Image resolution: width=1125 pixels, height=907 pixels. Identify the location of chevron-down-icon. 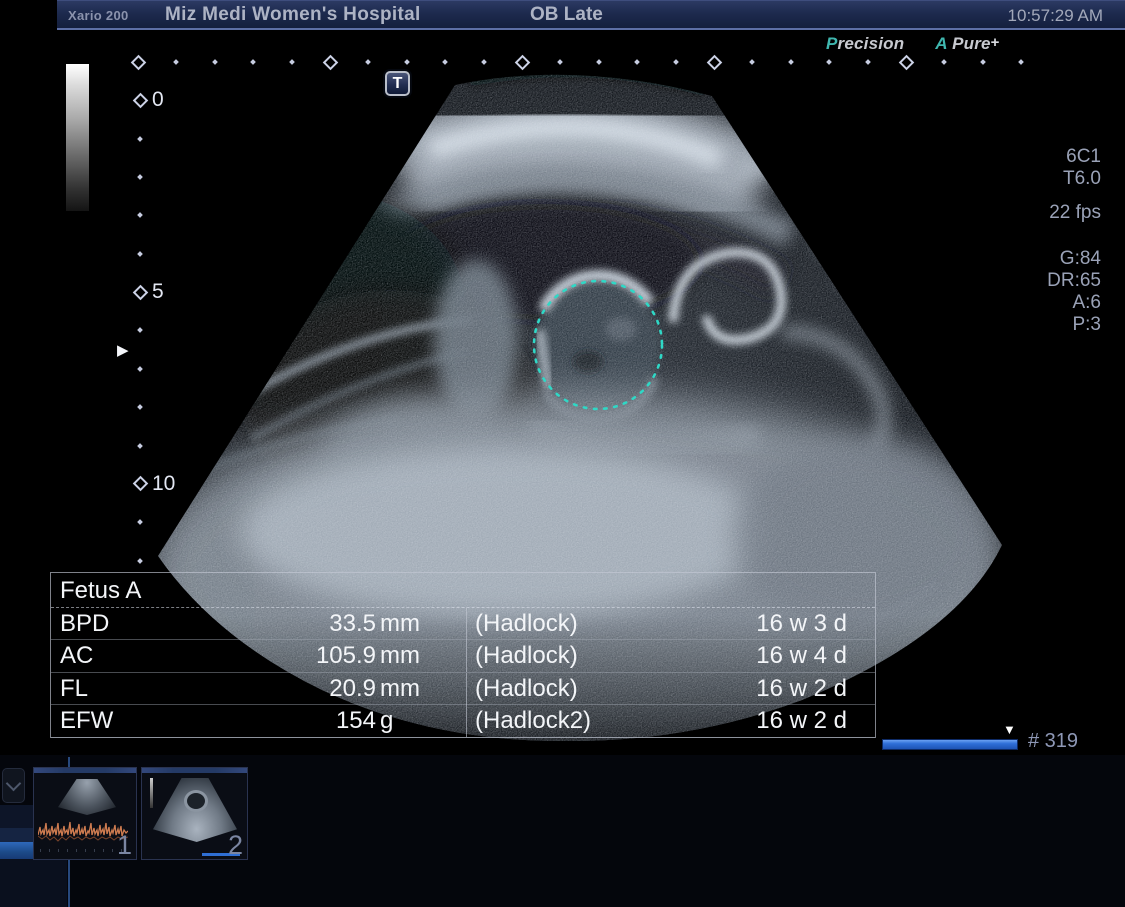
(13, 783).